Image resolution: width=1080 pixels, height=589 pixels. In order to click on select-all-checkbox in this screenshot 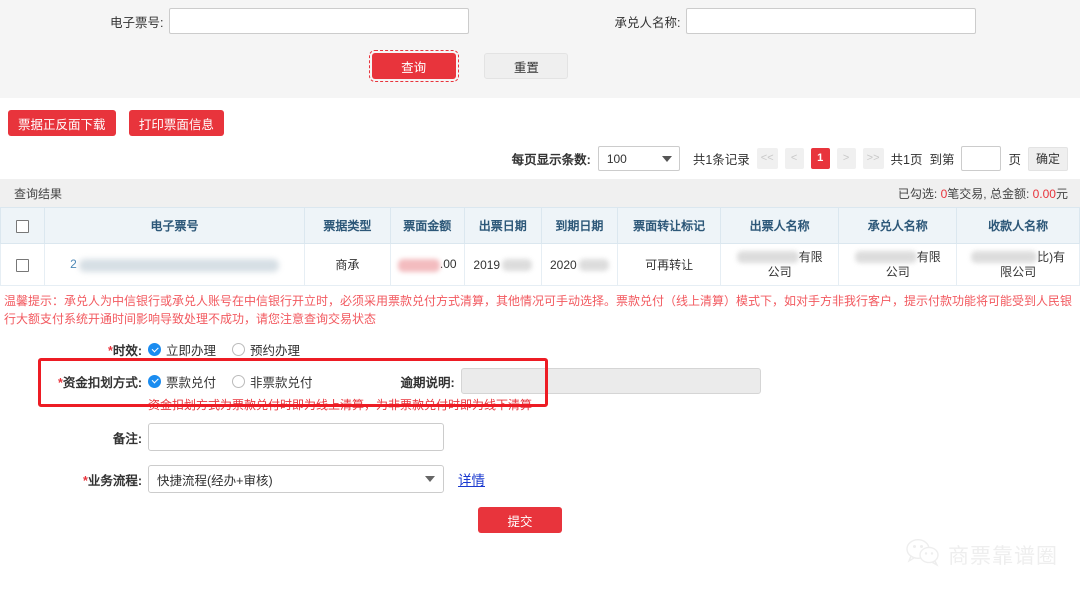, I will do `click(22, 226)`.